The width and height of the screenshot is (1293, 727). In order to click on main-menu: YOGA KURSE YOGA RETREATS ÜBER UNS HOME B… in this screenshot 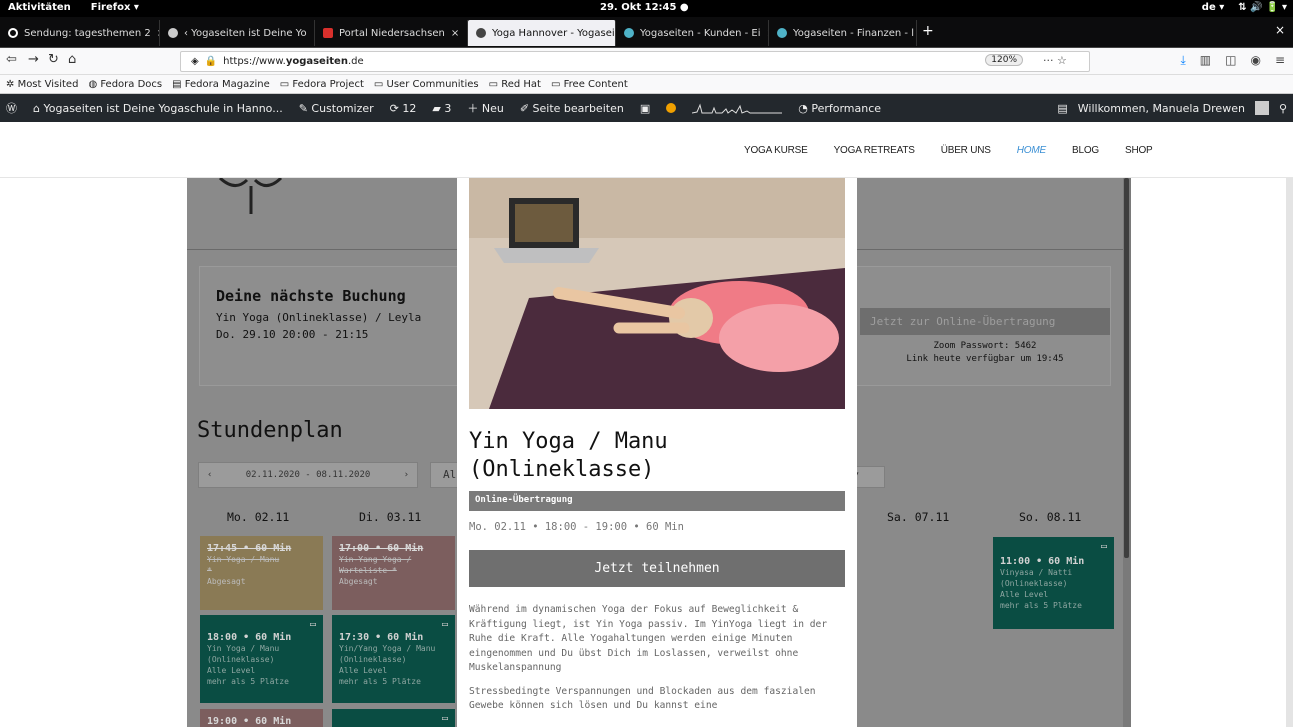, I will do `click(948, 150)`.